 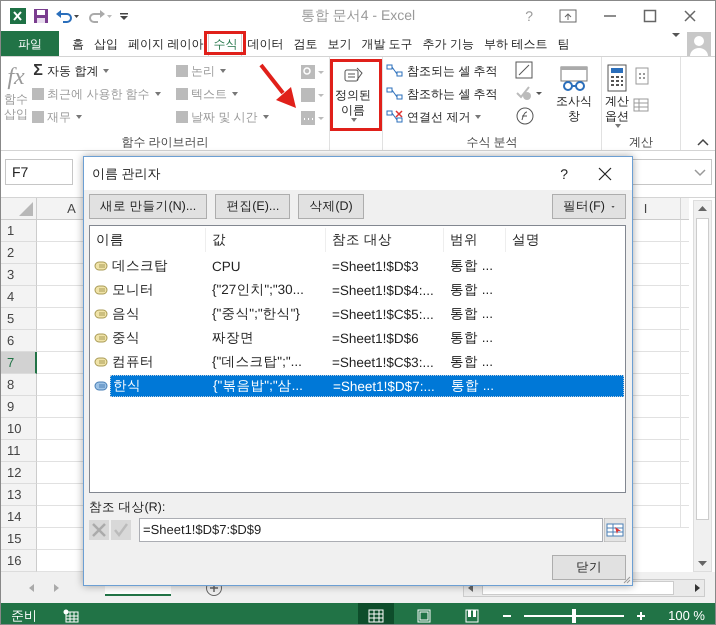 I want to click on ribbon-tab: 추가 기능, so click(x=449, y=43).